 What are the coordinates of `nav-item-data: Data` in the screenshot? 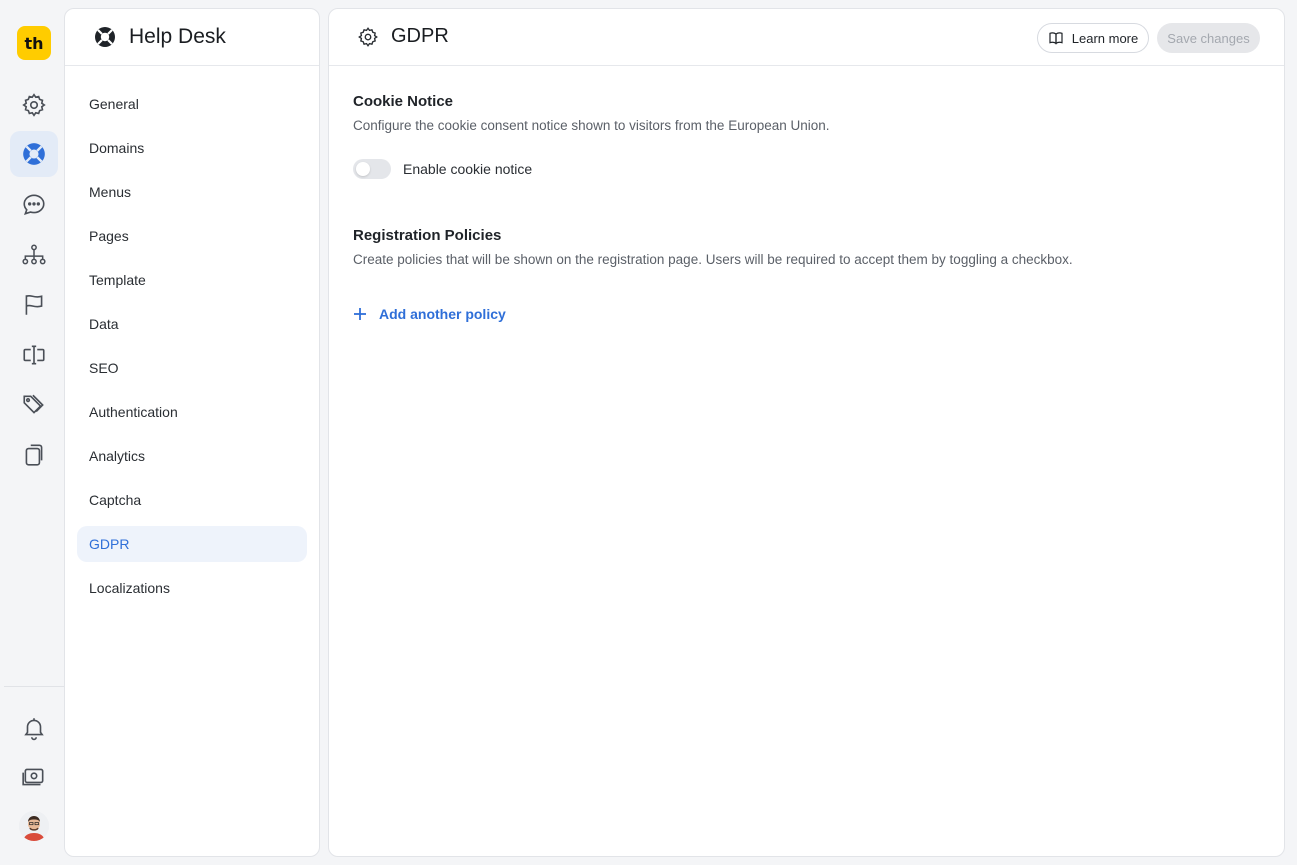 It's located at (192, 324).